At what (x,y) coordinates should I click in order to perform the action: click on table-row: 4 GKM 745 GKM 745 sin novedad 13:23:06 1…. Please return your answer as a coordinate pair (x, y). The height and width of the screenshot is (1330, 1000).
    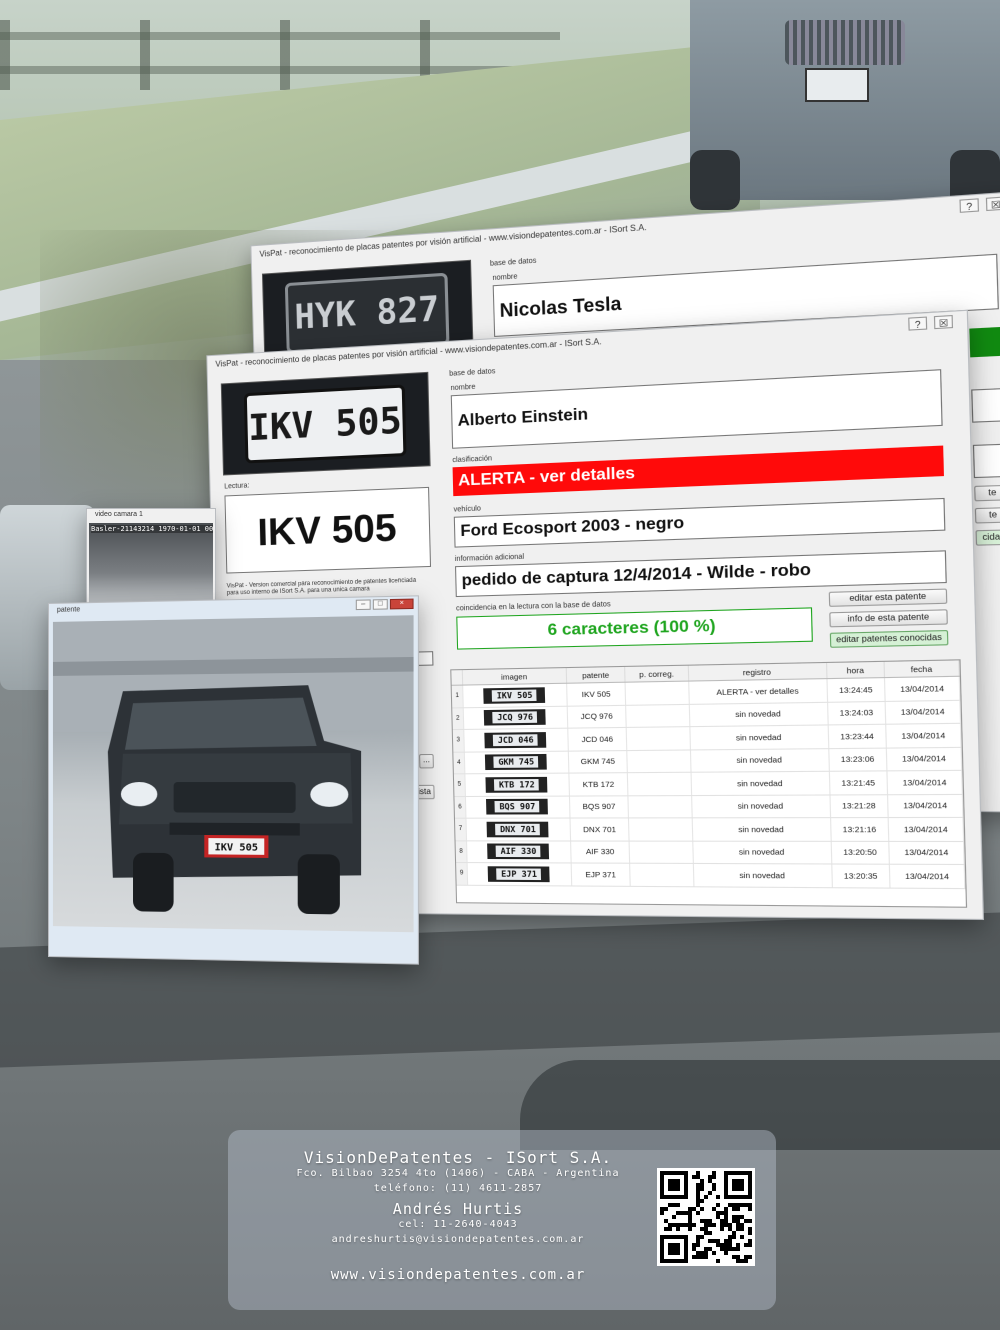
    Looking at the image, I should click on (707, 760).